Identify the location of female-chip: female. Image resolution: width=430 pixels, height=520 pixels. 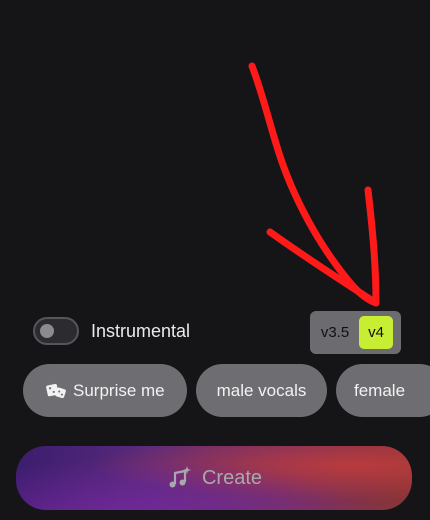
(383, 390).